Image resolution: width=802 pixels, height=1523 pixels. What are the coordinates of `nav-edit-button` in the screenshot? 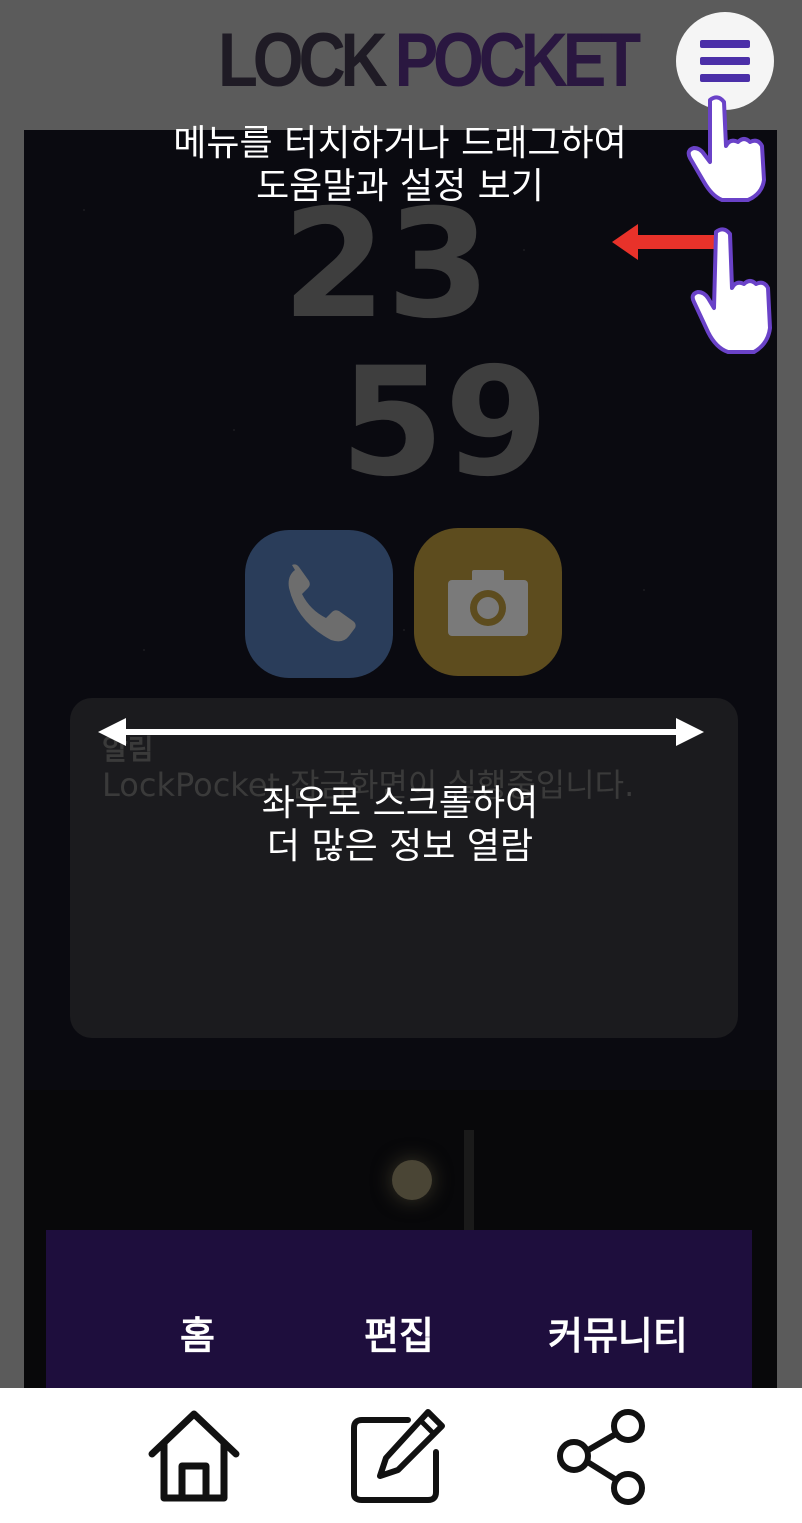 It's located at (398, 1456).